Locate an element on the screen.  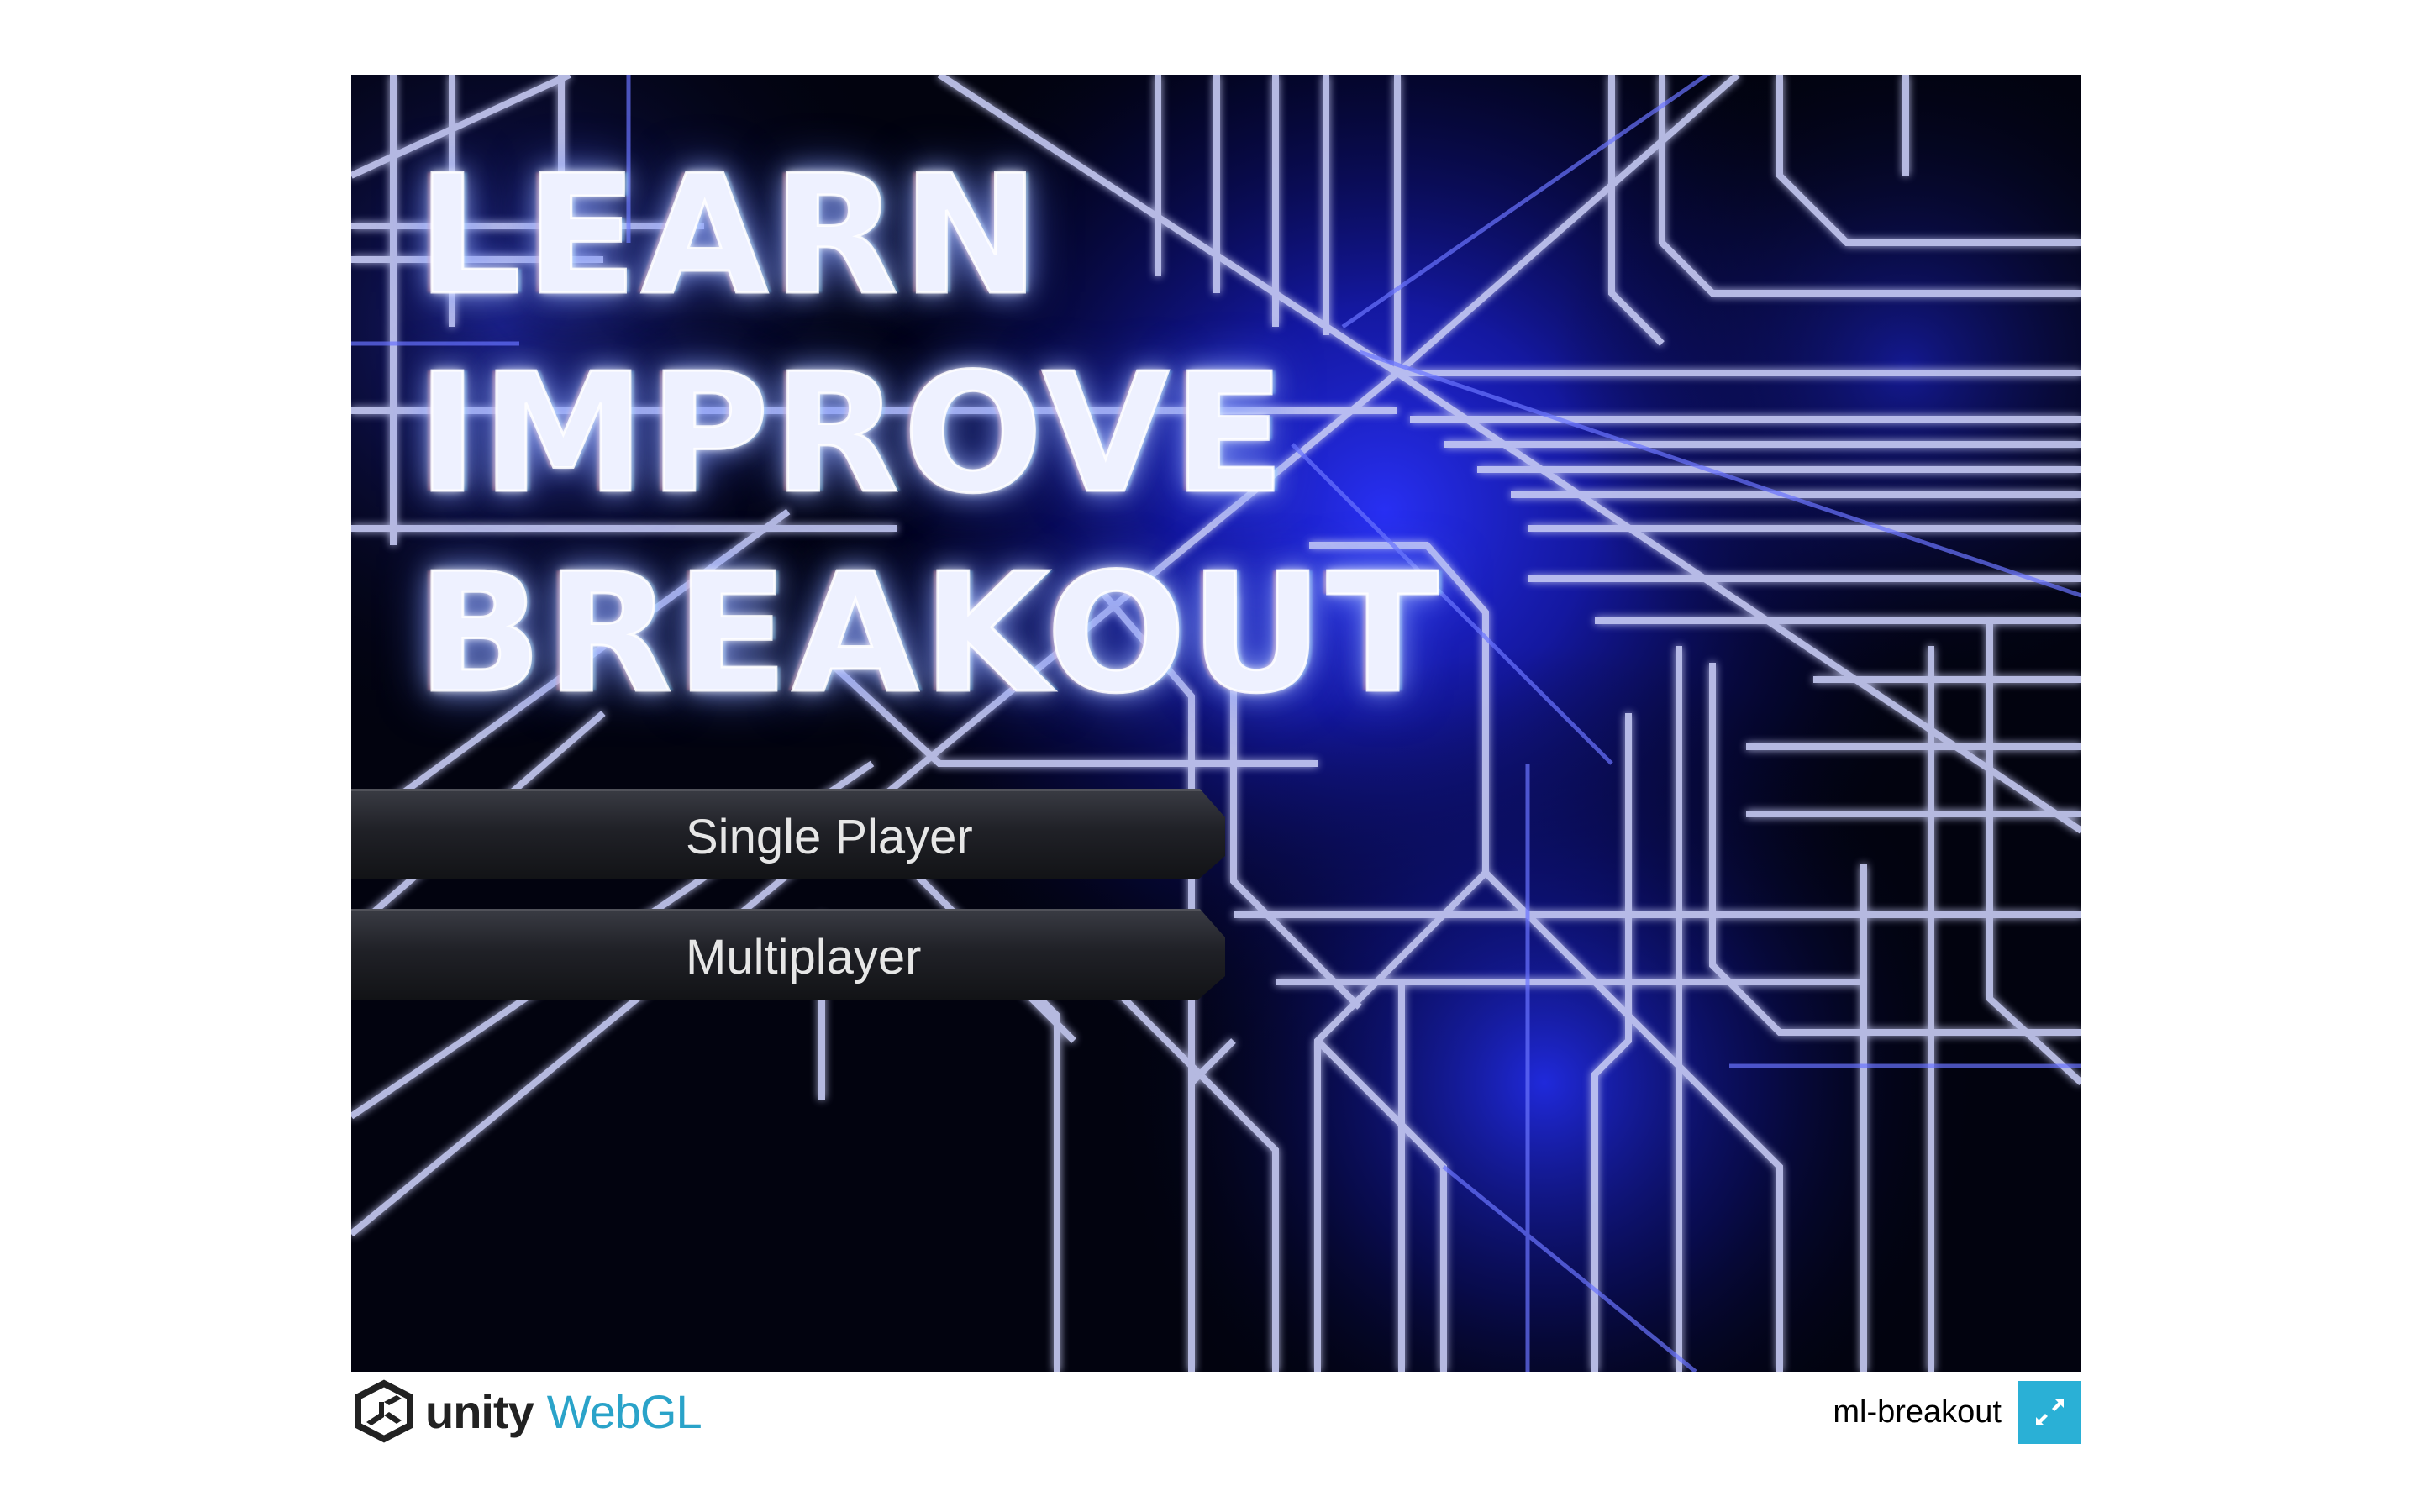
title-improve: IMPROVE is located at coordinates (852, 434).